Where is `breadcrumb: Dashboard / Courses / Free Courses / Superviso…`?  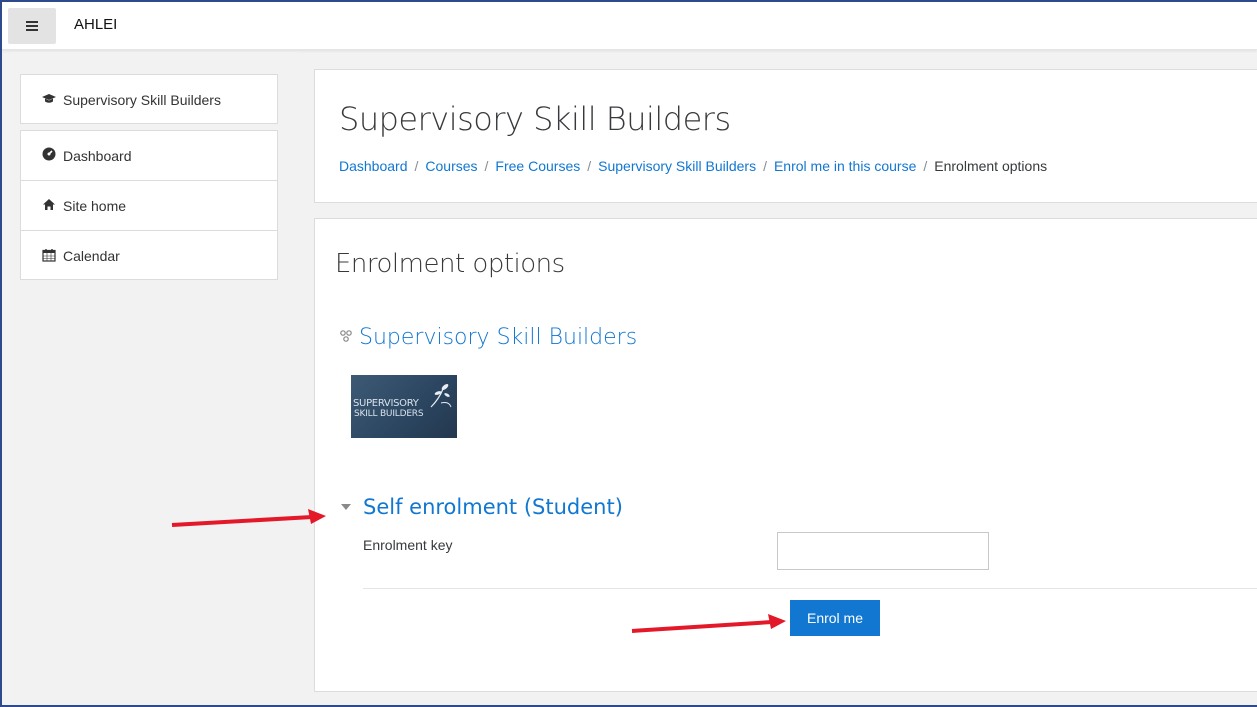
breadcrumb: Dashboard / Courses / Free Courses / Superviso… is located at coordinates (693, 166).